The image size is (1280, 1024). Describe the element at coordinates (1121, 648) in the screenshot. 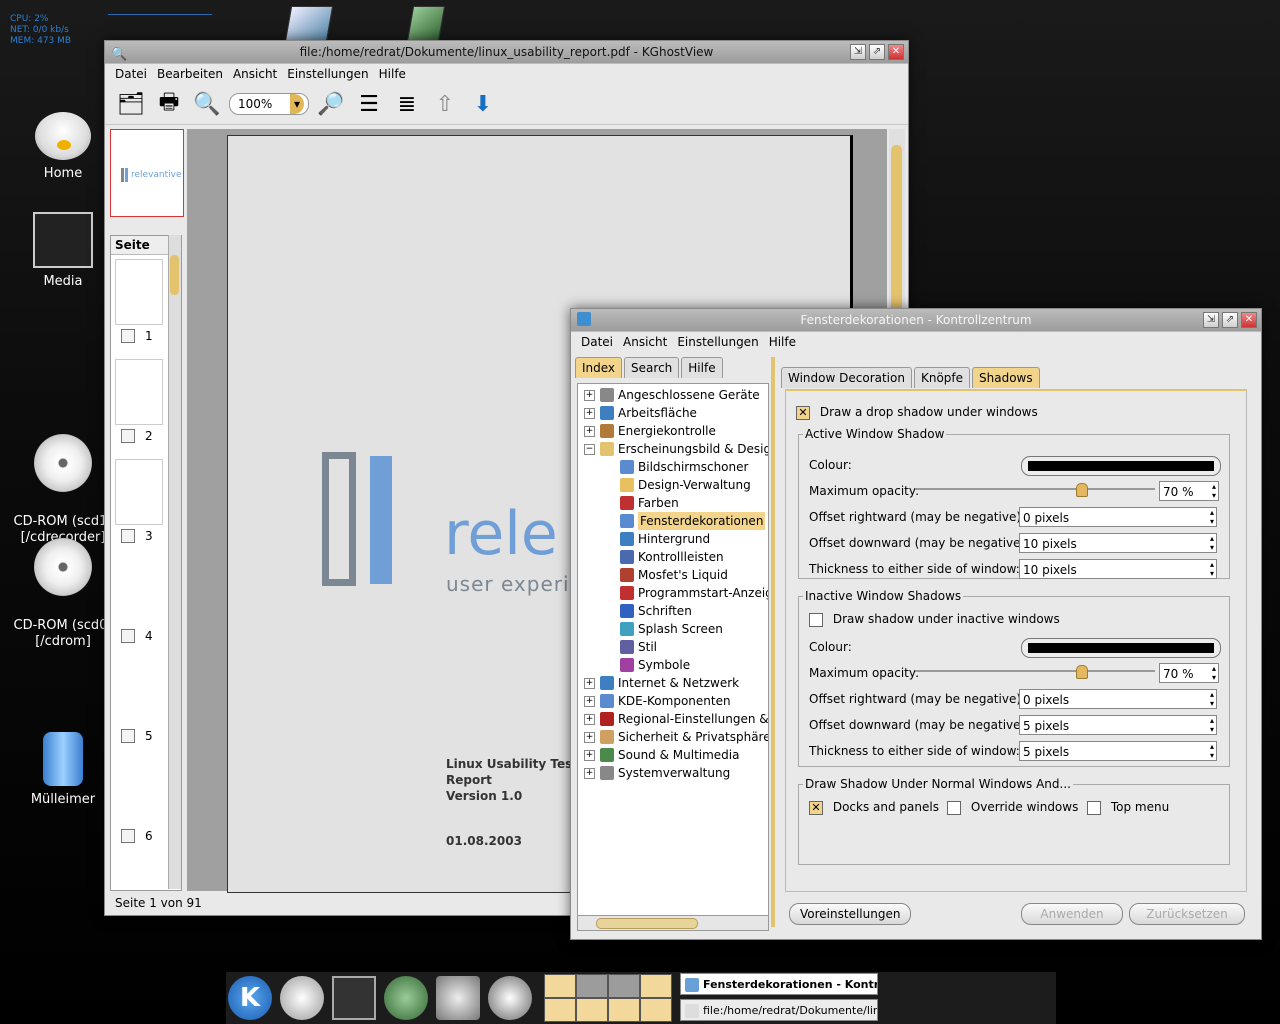

I see `inactive-colour-button` at that location.